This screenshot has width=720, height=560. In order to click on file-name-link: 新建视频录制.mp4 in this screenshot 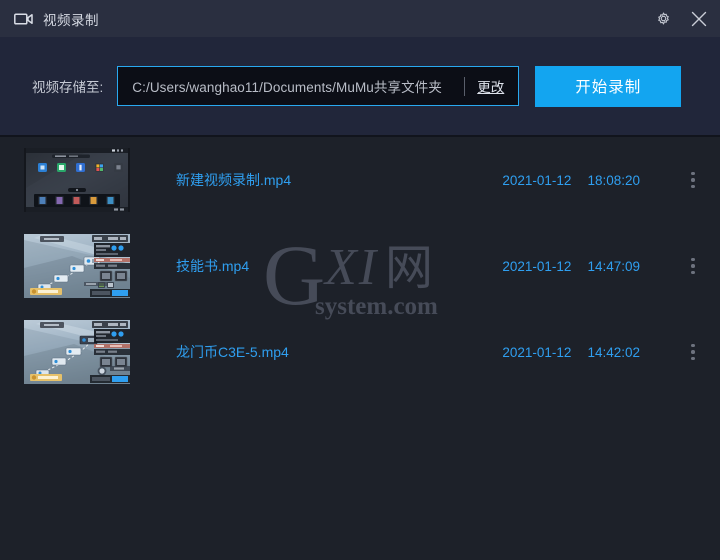, I will do `click(233, 180)`.